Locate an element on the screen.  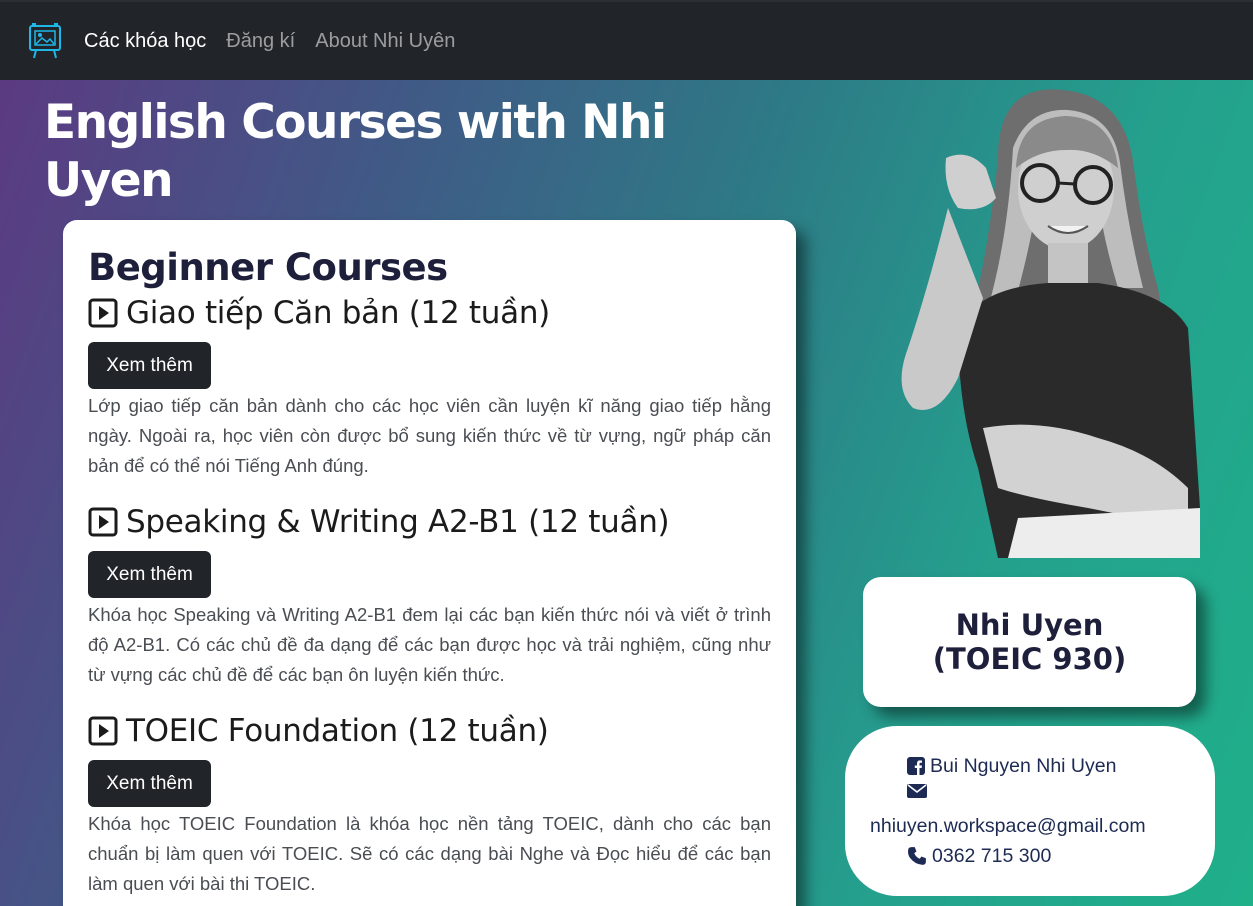
course-title: Speaking & Writing A2-B1 (12 tuần) is located at coordinates (429, 522).